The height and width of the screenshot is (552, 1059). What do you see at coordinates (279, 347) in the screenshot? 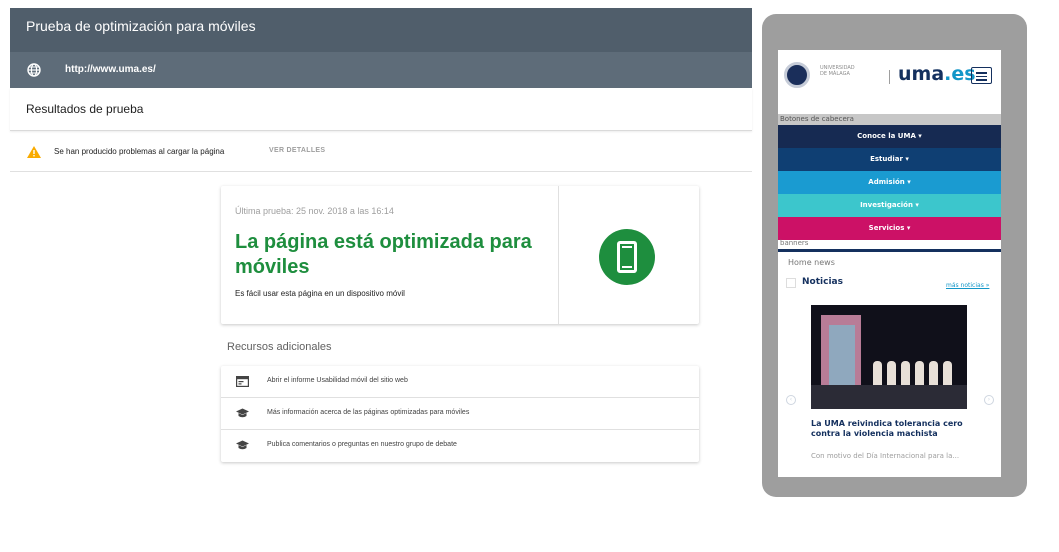
I see `resources-title: Recursos adicionales` at bounding box center [279, 347].